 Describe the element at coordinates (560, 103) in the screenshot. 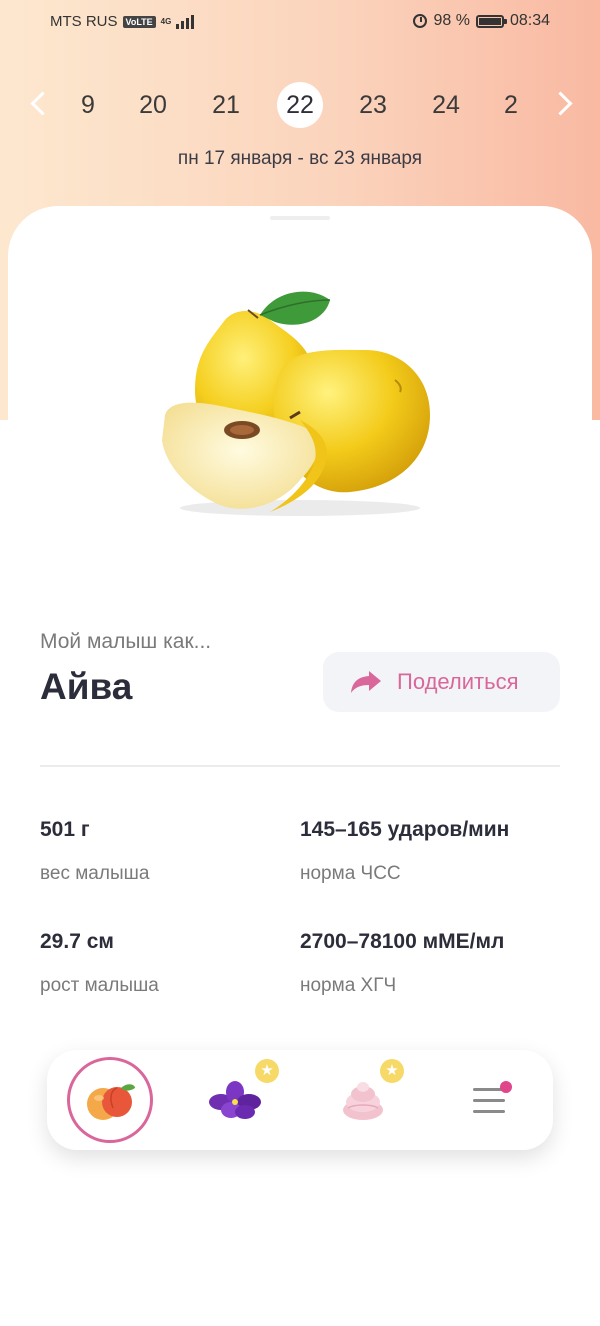

I see `chevron-right-icon` at that location.